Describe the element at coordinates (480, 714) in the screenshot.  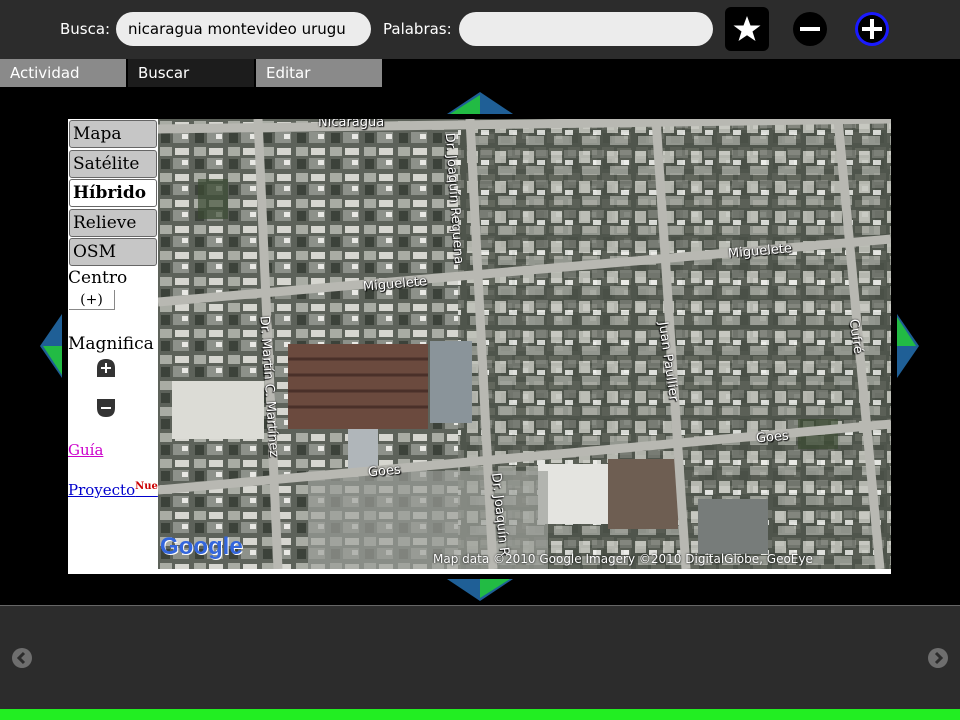
I see `status-bar` at that location.